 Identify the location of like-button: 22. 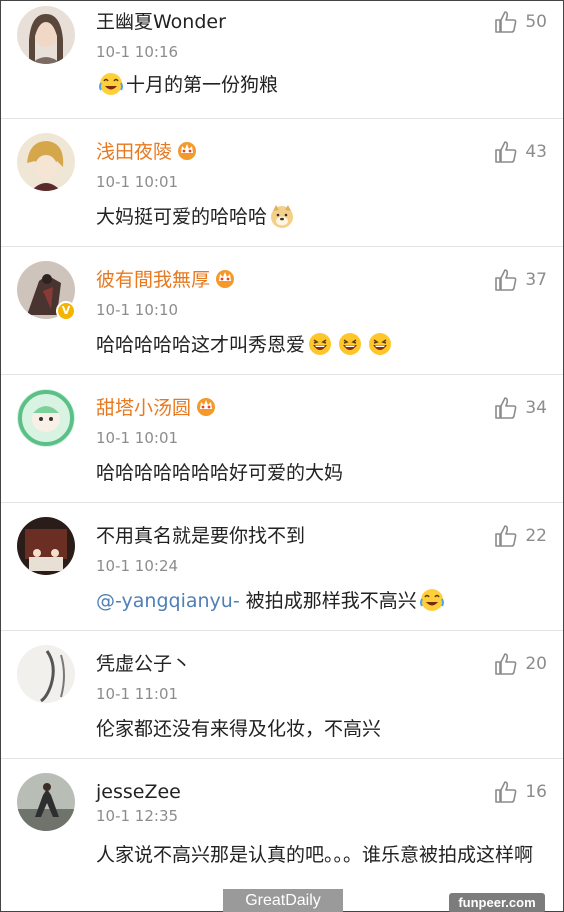
(520, 536).